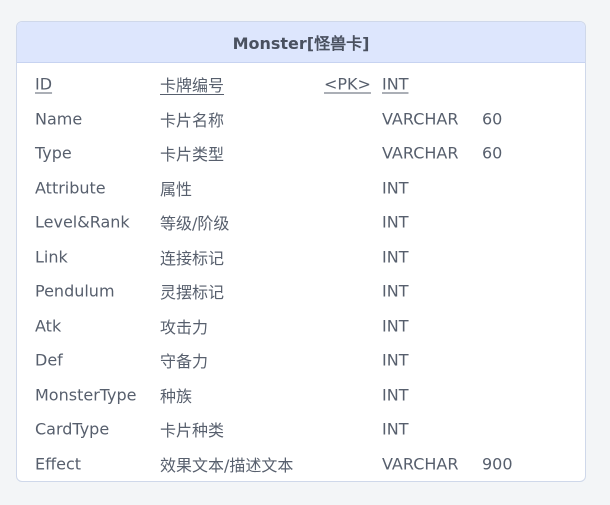 This screenshot has height=505, width=610. What do you see at coordinates (301, 429) in the screenshot?
I see `field-row-card-type: CardType 卡片种类 INT` at bounding box center [301, 429].